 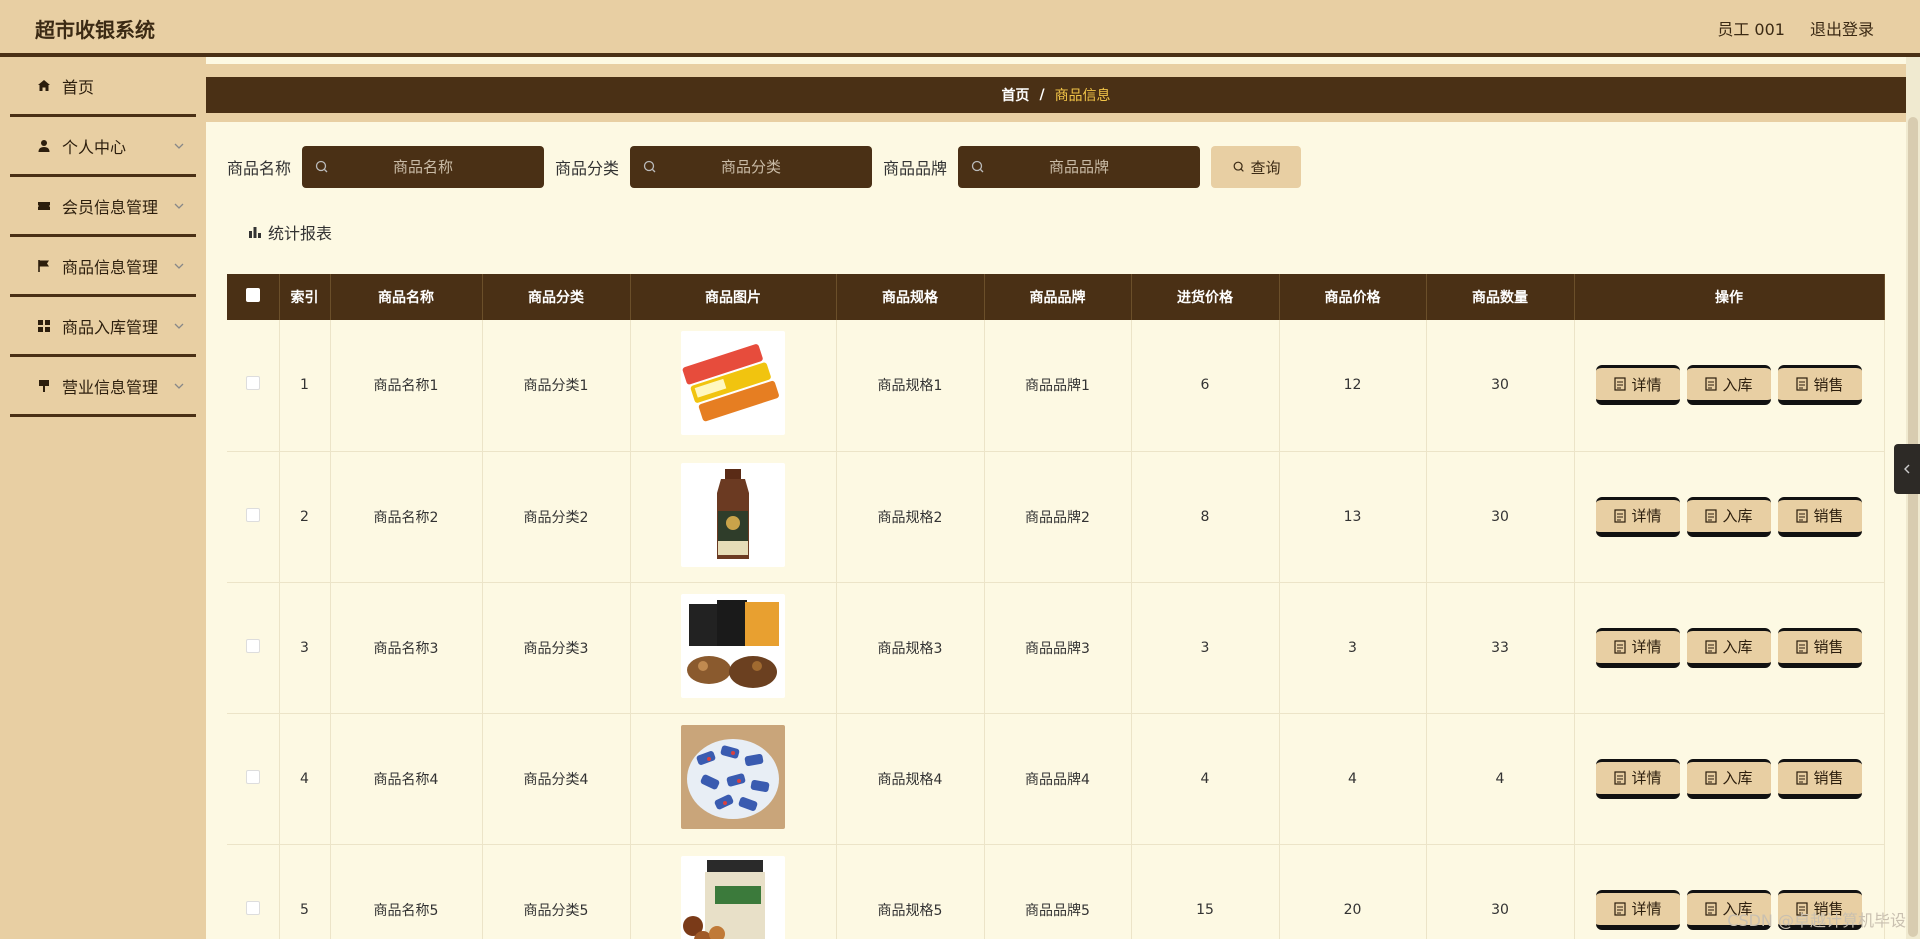 I want to click on page-scrollbar, so click(x=1913, y=498).